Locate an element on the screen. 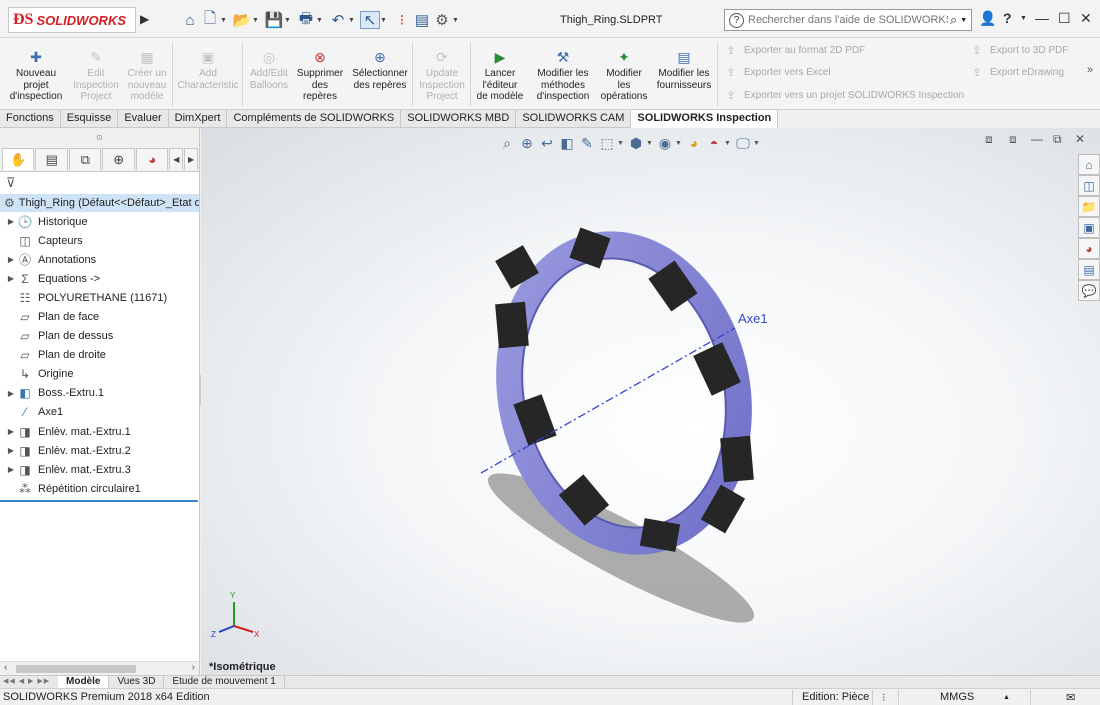  open-icon: 📂 is located at coordinates (242, 20).